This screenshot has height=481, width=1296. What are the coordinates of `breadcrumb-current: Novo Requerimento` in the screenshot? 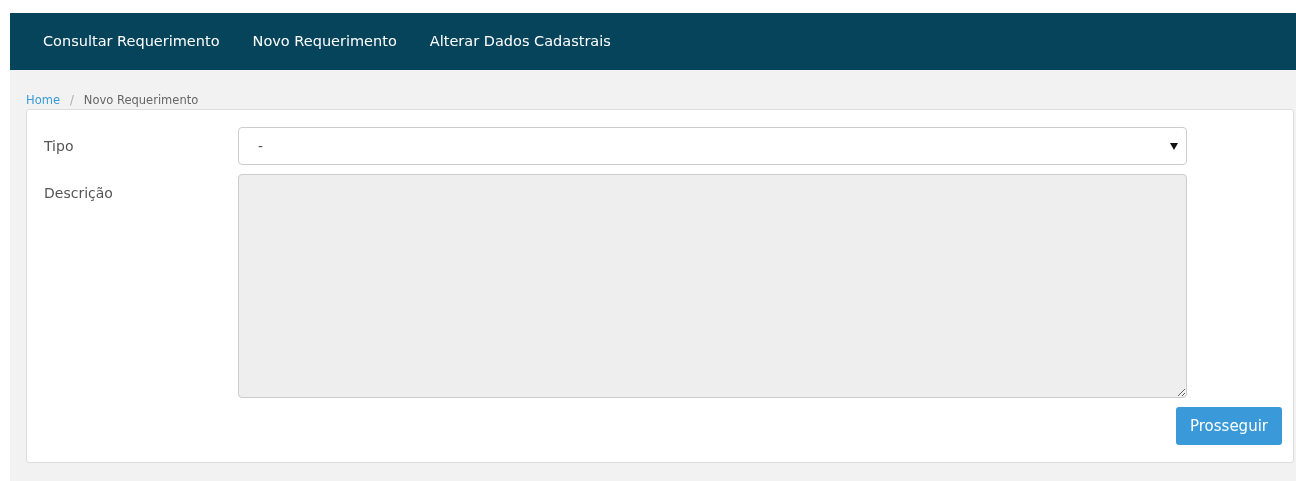 It's located at (141, 100).